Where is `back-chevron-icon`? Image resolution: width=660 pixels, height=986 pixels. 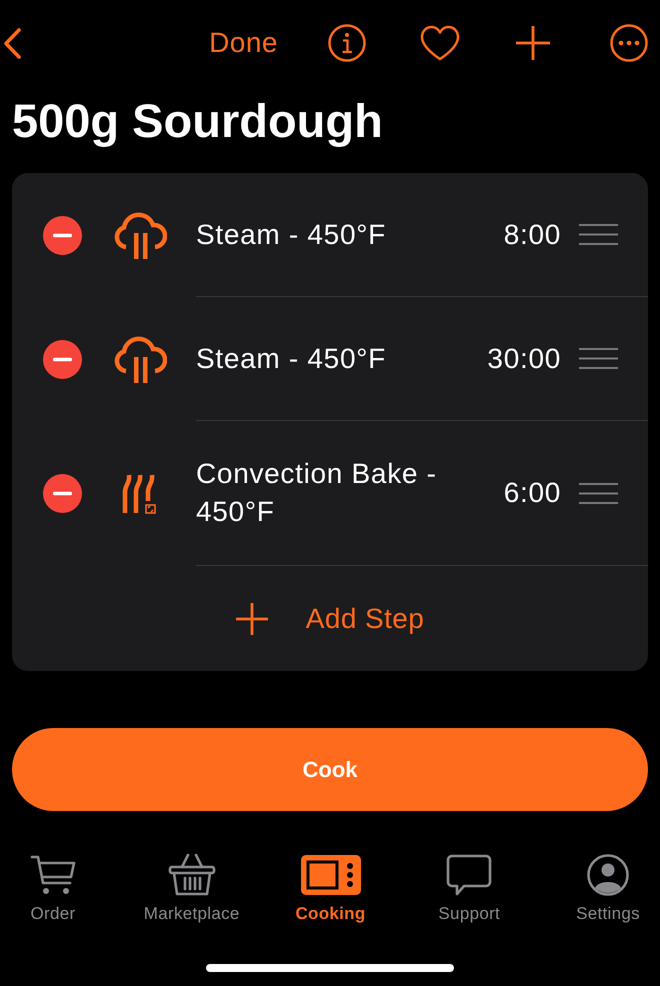
back-chevron-icon is located at coordinates (12, 43).